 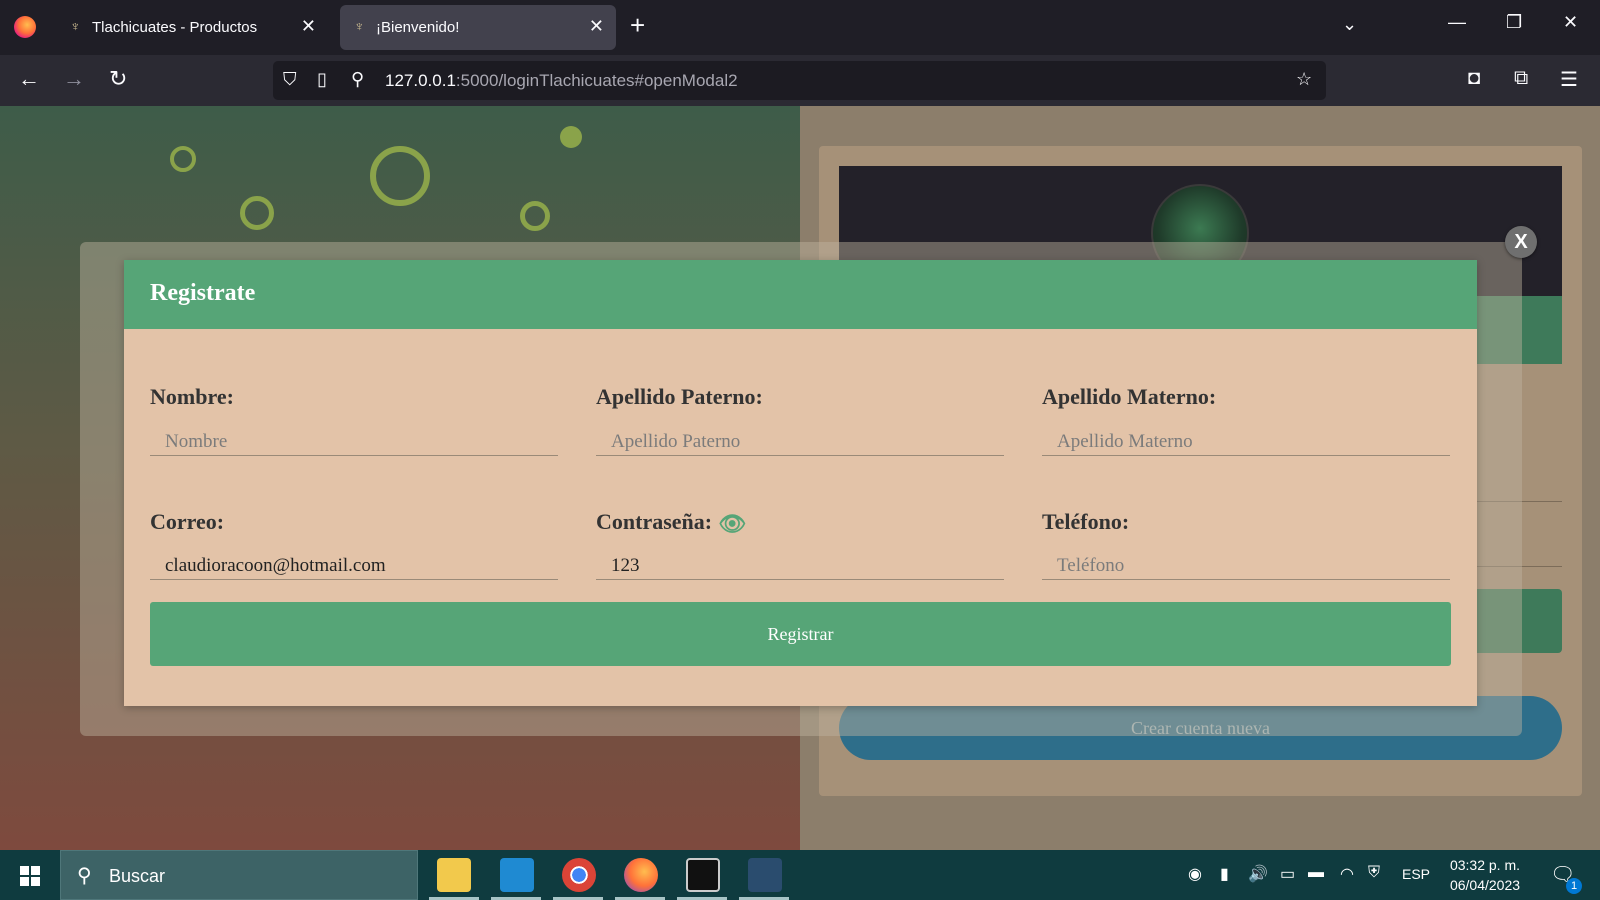 What do you see at coordinates (1246, 544) in the screenshot?
I see `field-telefono: Teléfono:` at bounding box center [1246, 544].